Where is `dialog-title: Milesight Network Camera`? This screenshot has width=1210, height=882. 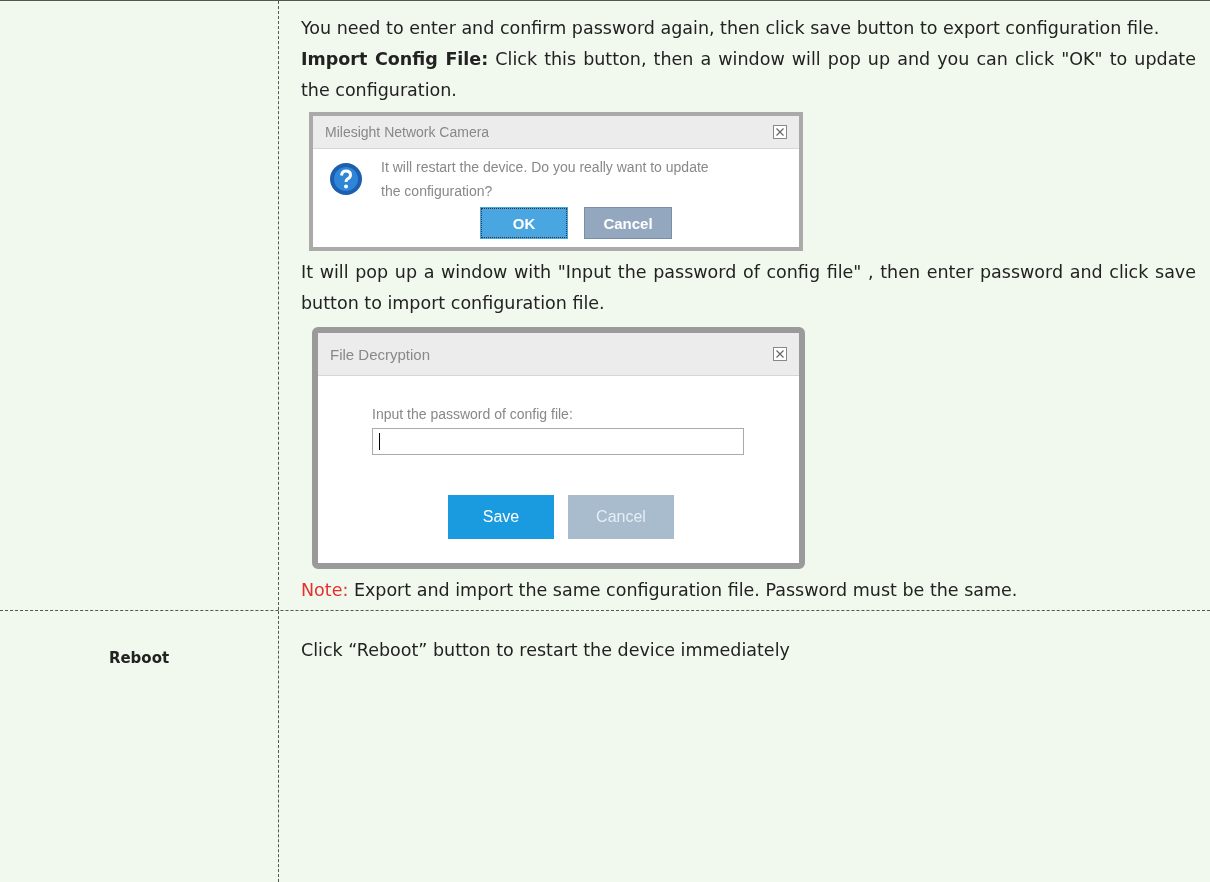
dialog-title: Milesight Network Camera is located at coordinates (407, 132).